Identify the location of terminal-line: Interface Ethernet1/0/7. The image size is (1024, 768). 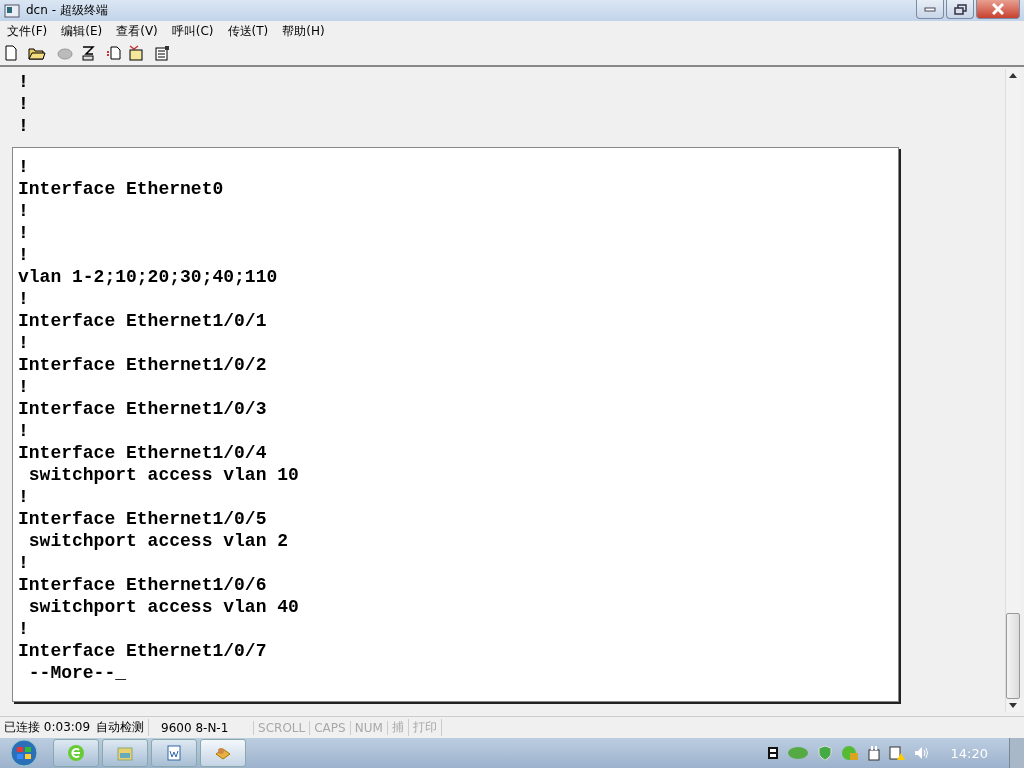
(143, 651).